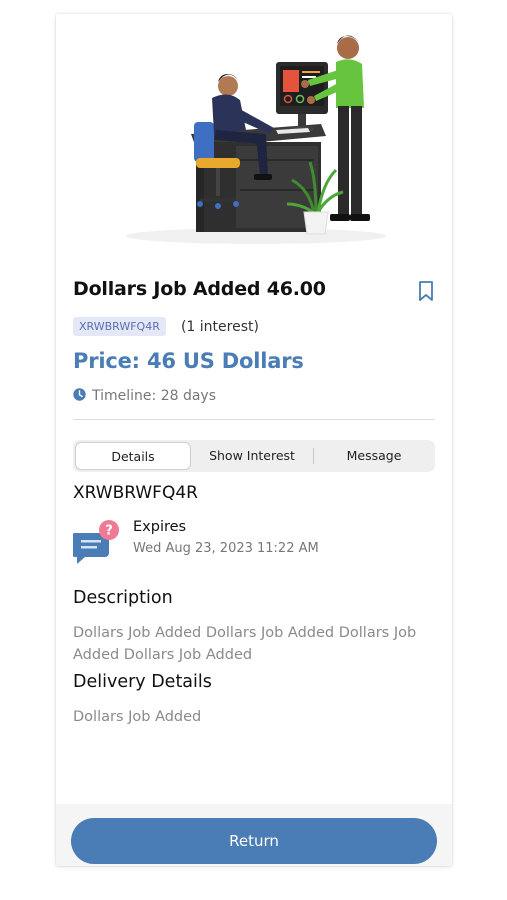  I want to click on title-row: Dollars Job Added 46.00, so click(254, 292).